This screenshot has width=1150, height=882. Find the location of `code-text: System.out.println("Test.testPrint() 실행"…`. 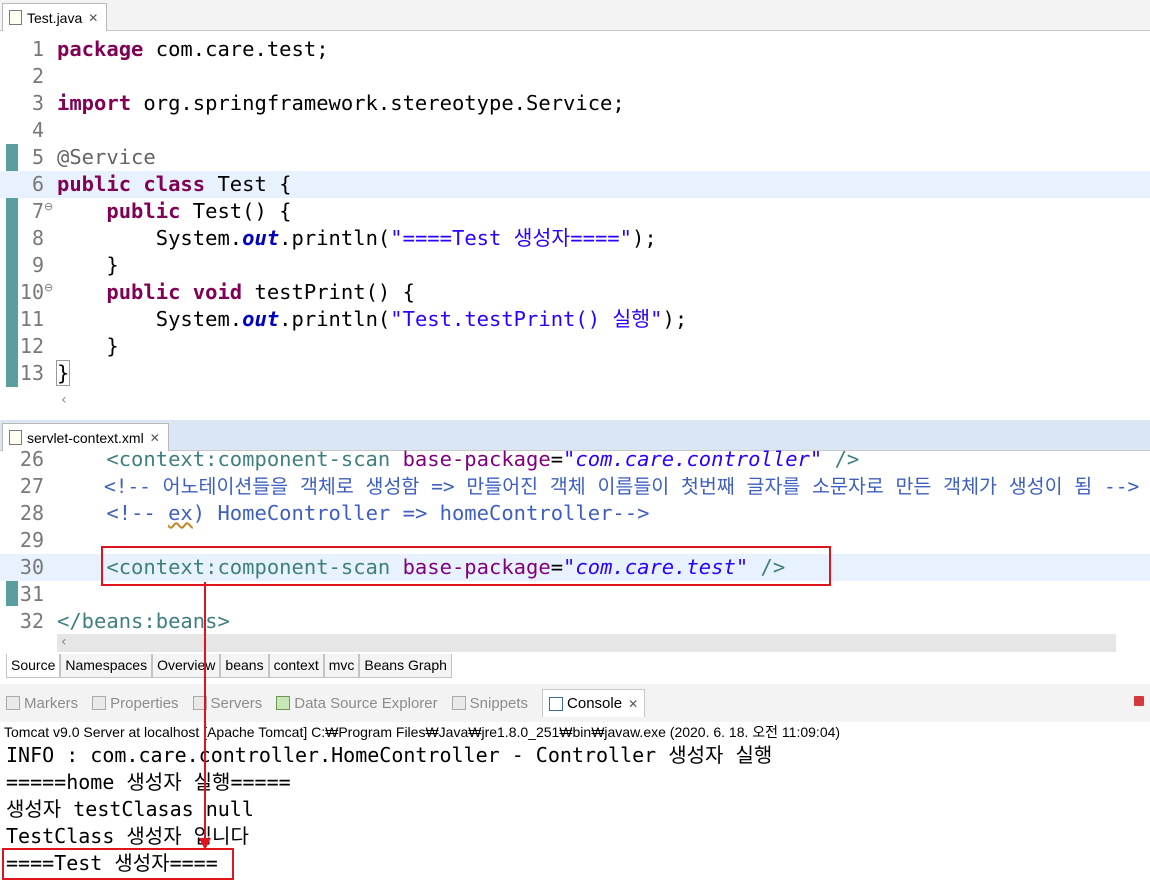

code-text: System.out.println("Test.testPrint() 실행"… is located at coordinates (372, 319).